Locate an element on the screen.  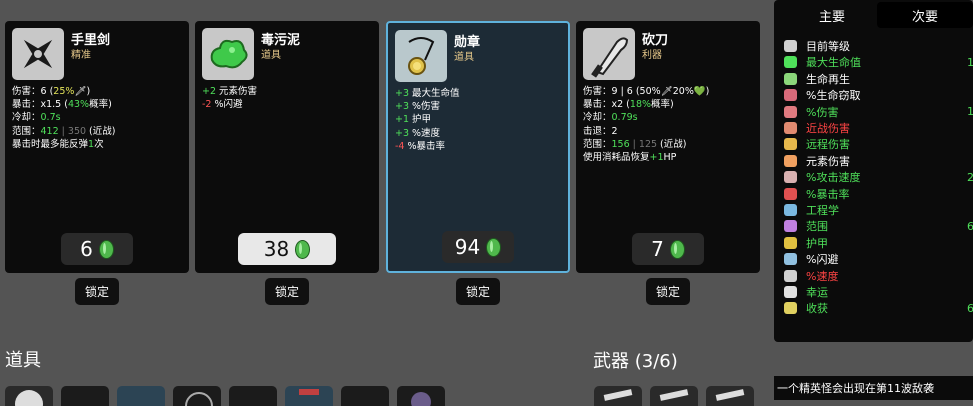
stat-line: 伤害：6 (25%🗡) is located at coordinates (51, 91).